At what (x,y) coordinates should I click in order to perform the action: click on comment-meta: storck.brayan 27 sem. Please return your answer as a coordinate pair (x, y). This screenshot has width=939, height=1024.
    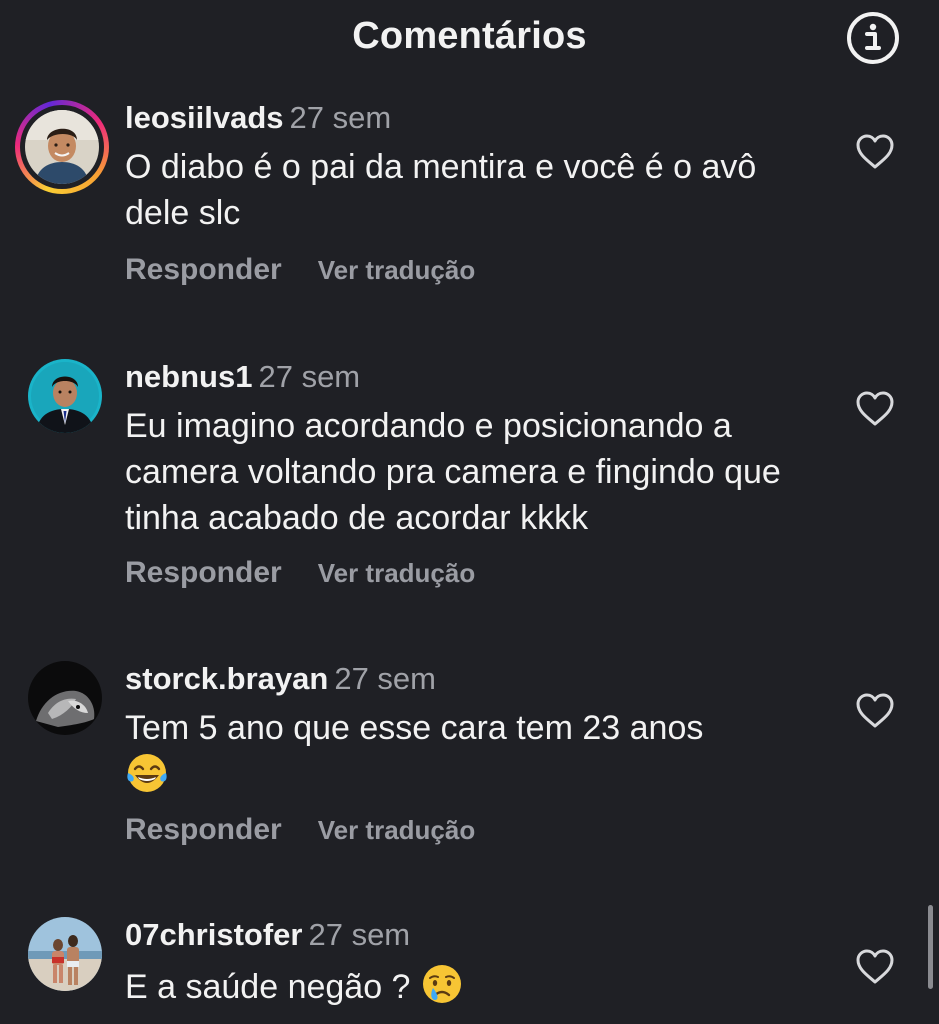
    Looking at the image, I should click on (280, 679).